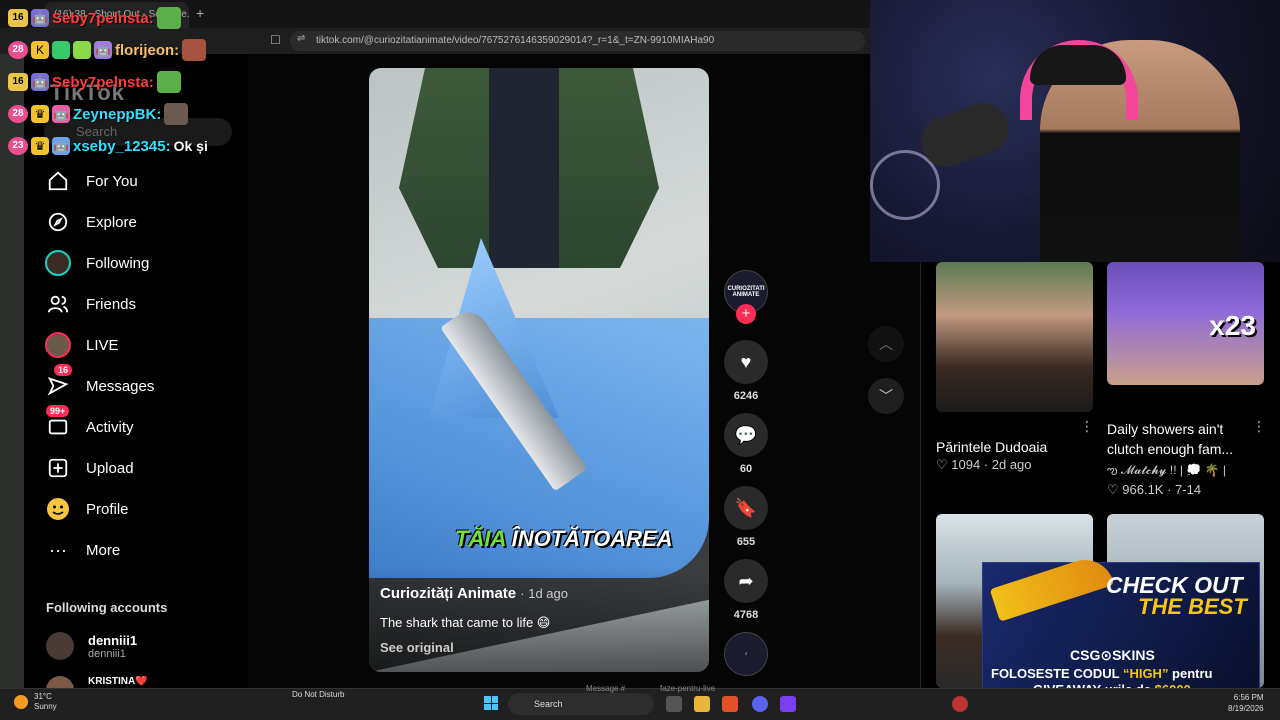 The height and width of the screenshot is (720, 1280). Describe the element at coordinates (102, 345) in the screenshot. I see `sidebar-item-label: LIVE` at that location.